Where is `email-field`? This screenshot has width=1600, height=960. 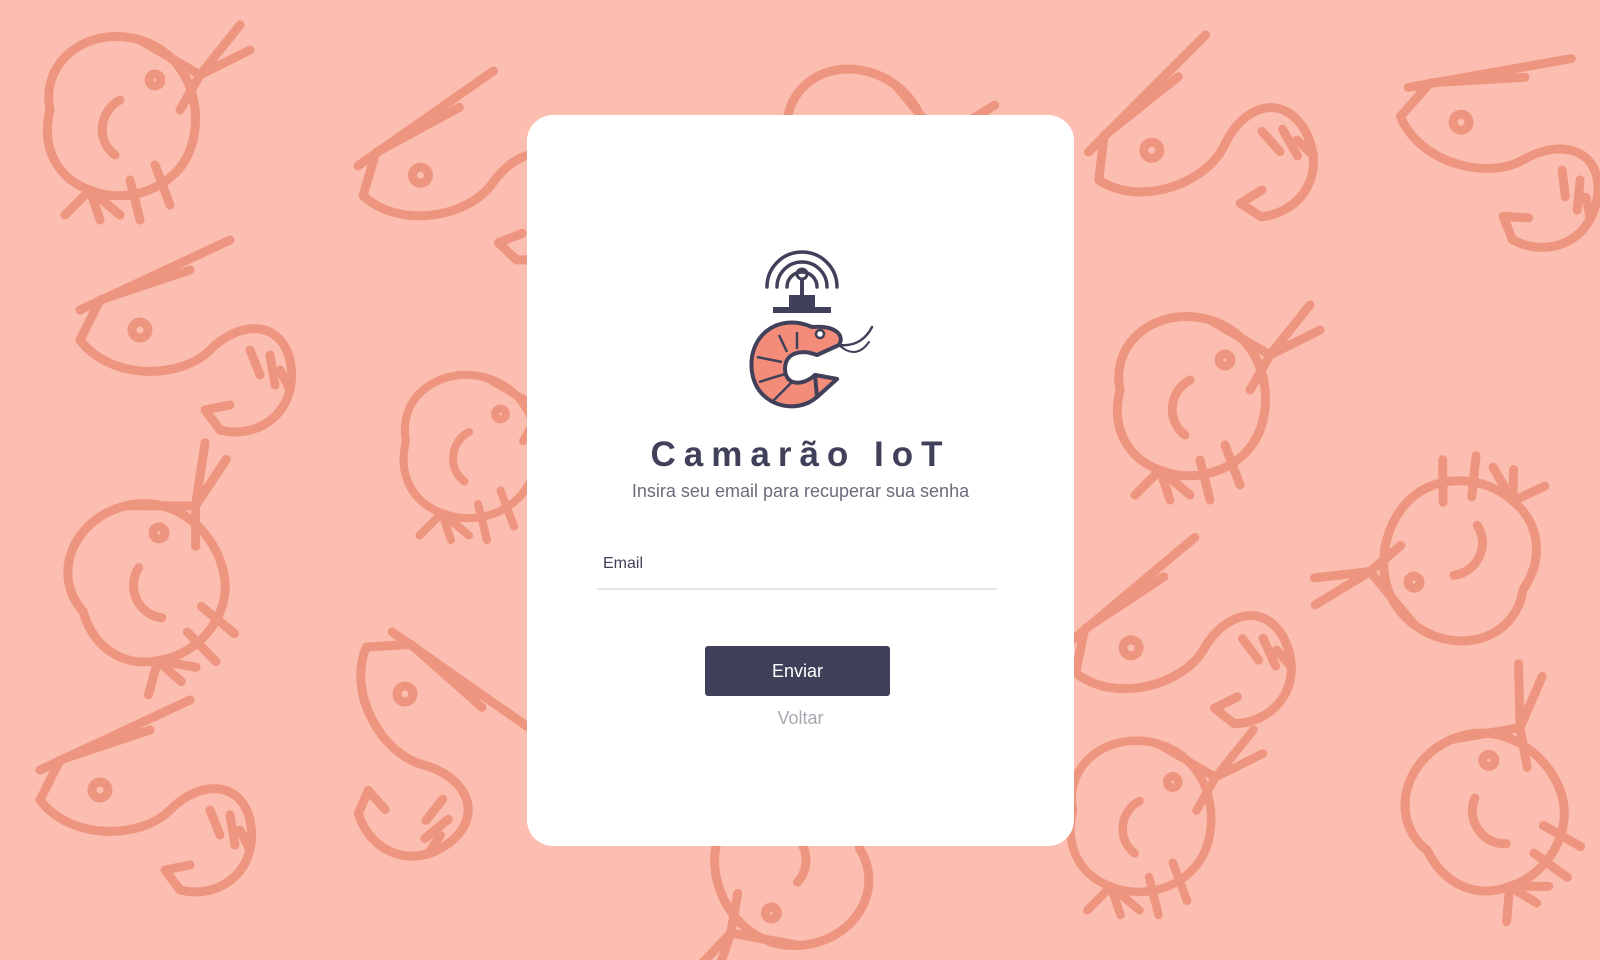
email-field is located at coordinates (797, 565).